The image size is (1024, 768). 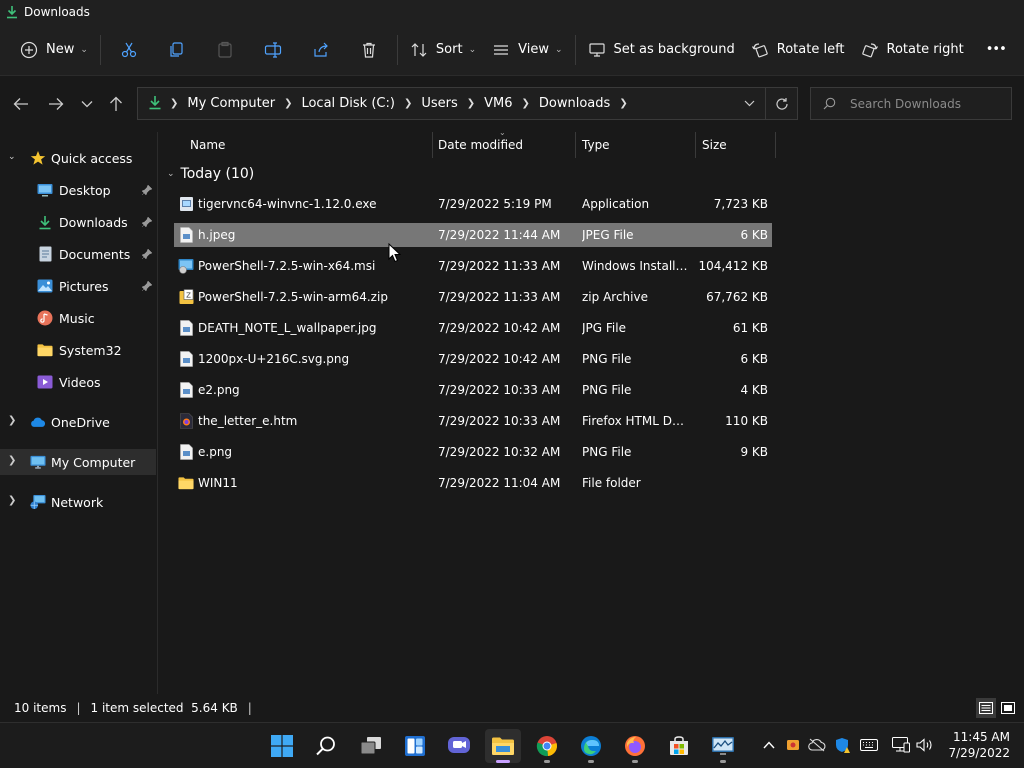 I want to click on folder-row: WIN11 7/29/2022 11:04 AM File folder, so click(x=473, y=483).